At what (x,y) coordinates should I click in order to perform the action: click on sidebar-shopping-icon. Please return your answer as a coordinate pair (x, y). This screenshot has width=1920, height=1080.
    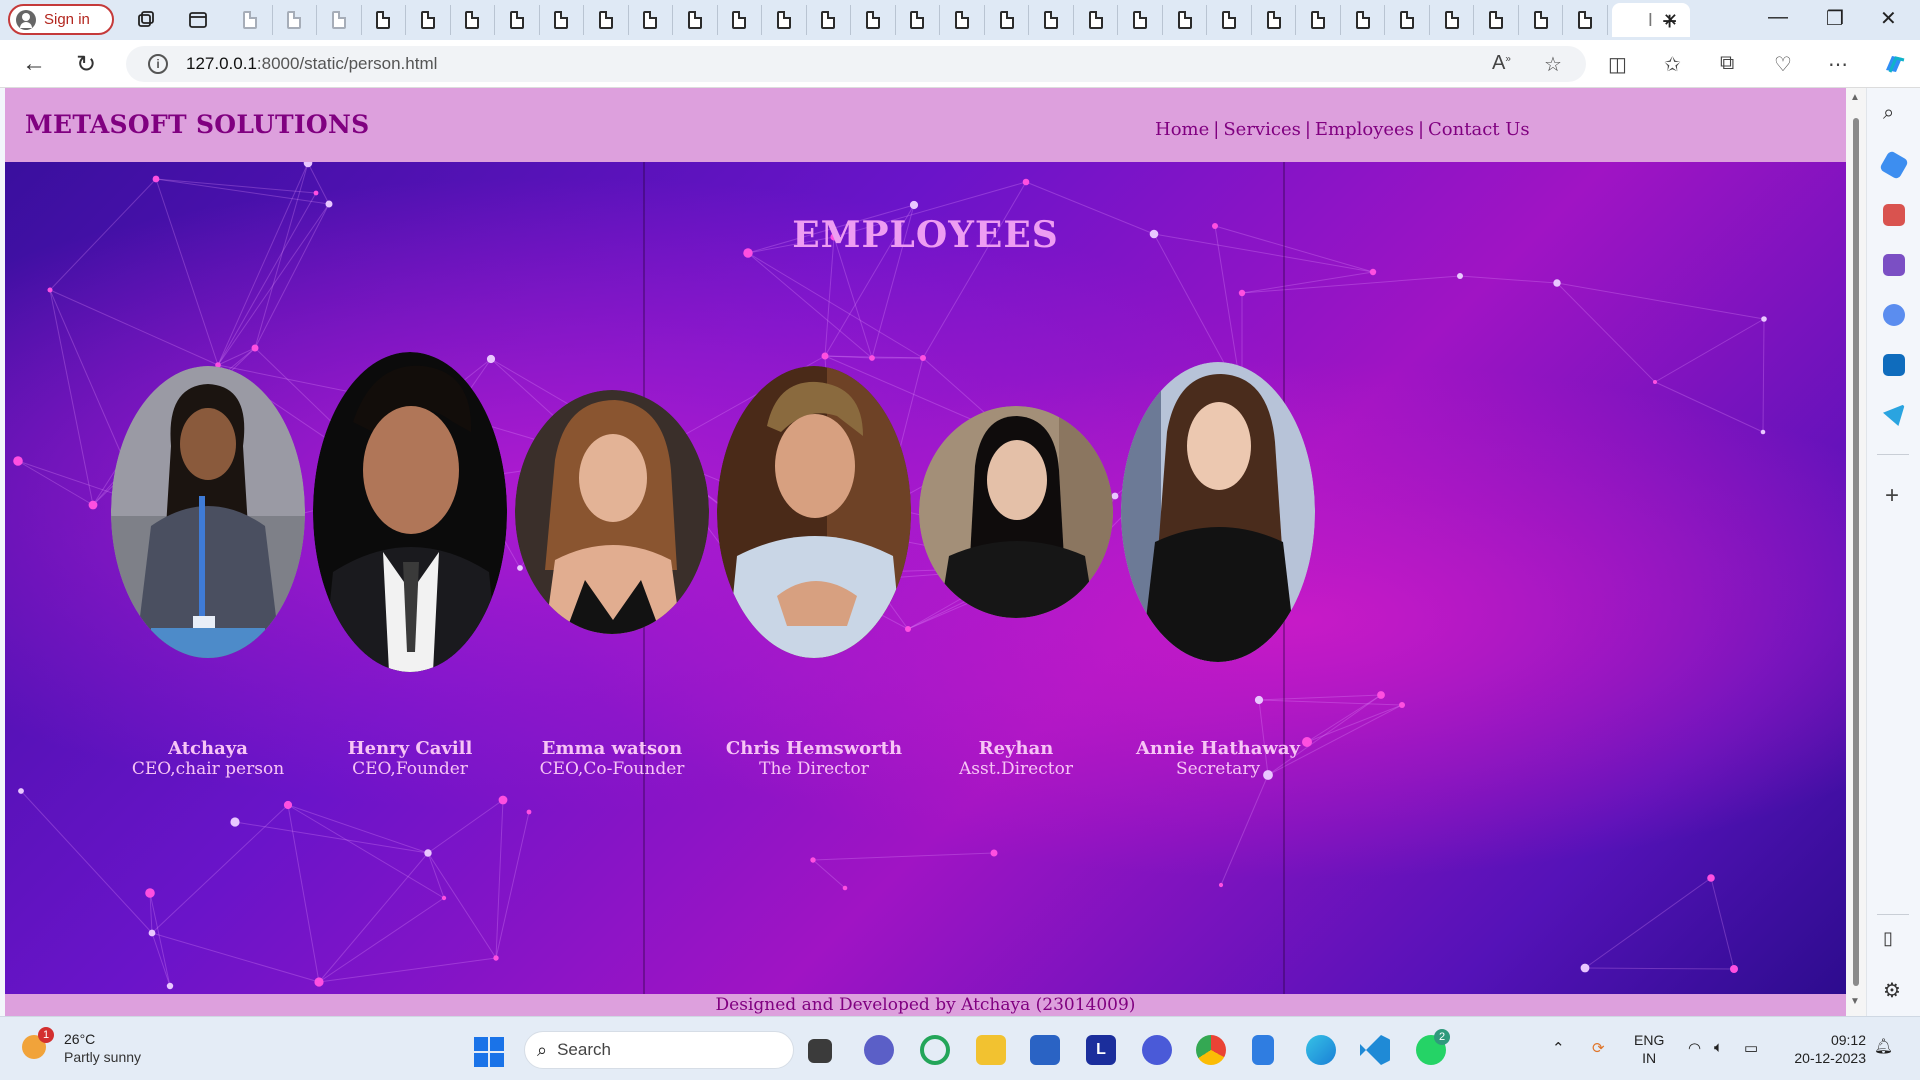
    Looking at the image, I should click on (1894, 165).